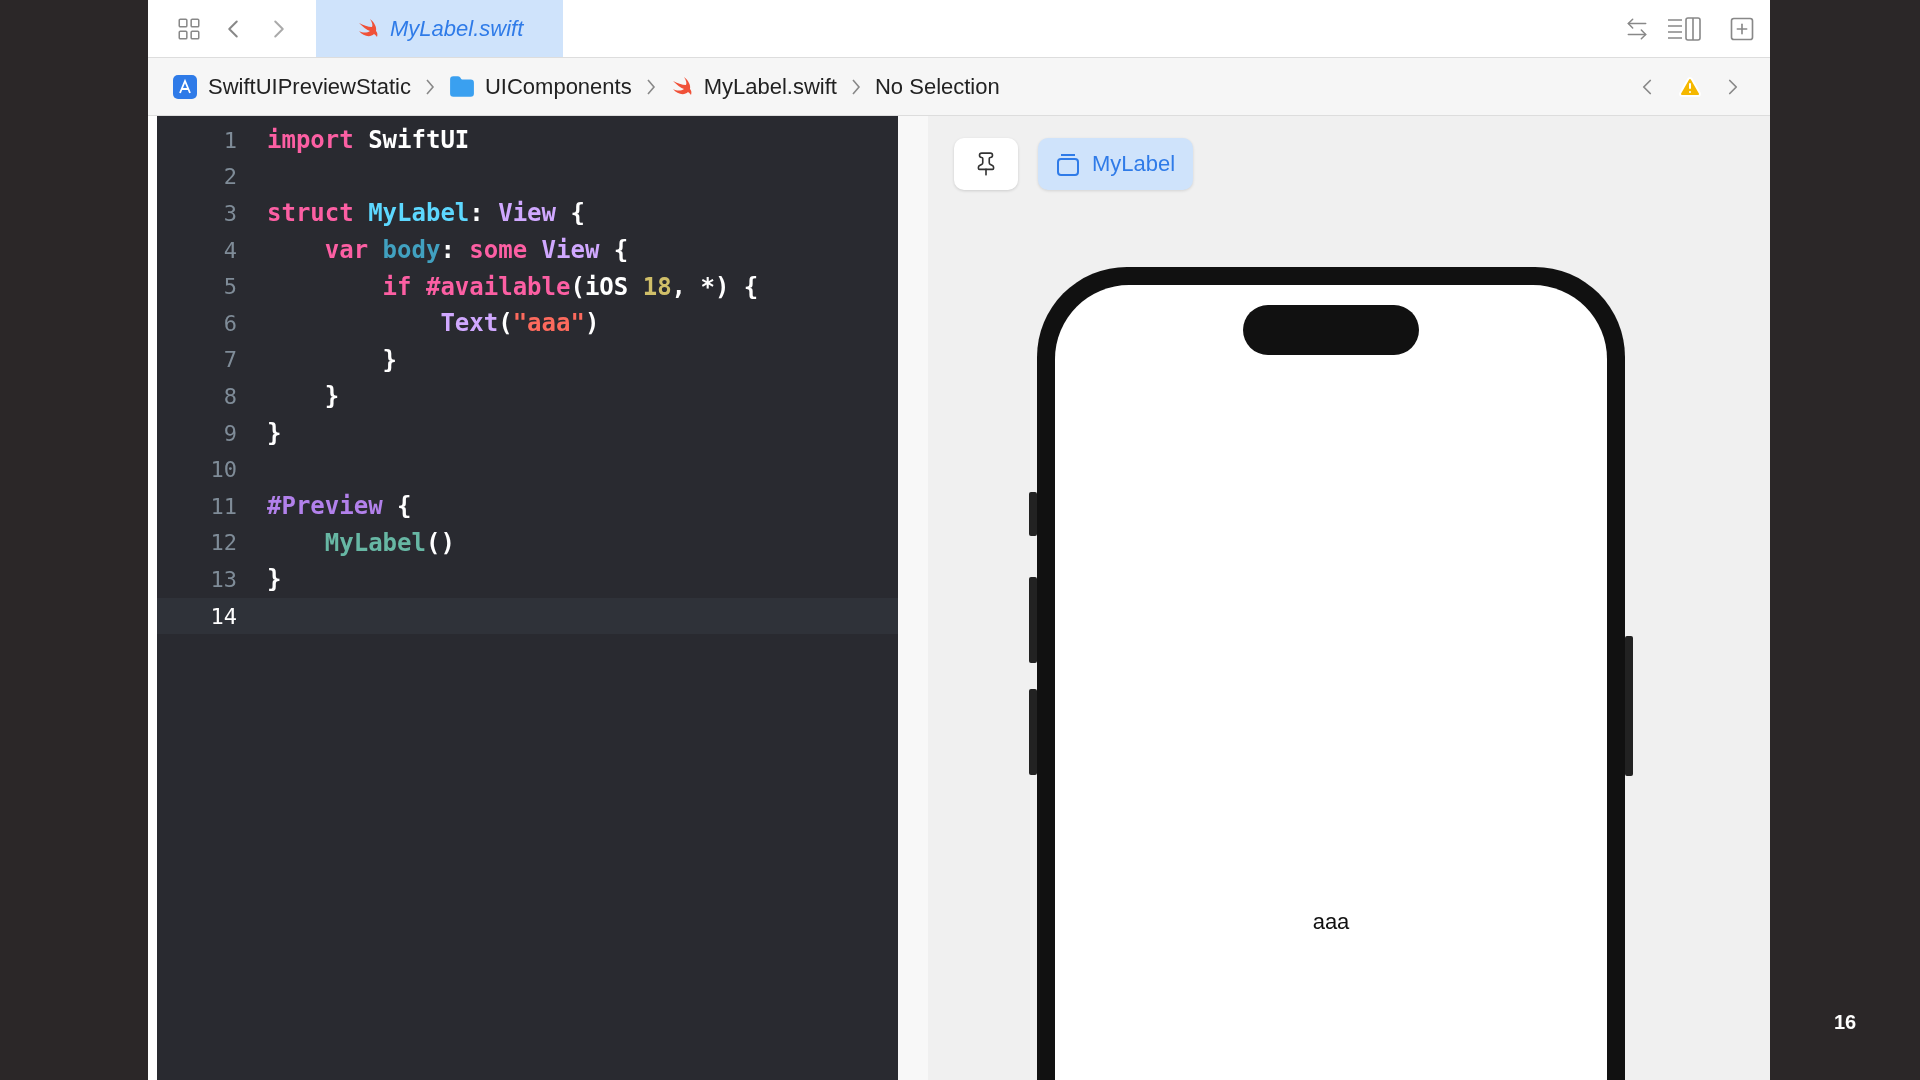 This screenshot has height=1080, width=1920. Describe the element at coordinates (339, 506) in the screenshot. I see `code-text: #Preview {` at that location.